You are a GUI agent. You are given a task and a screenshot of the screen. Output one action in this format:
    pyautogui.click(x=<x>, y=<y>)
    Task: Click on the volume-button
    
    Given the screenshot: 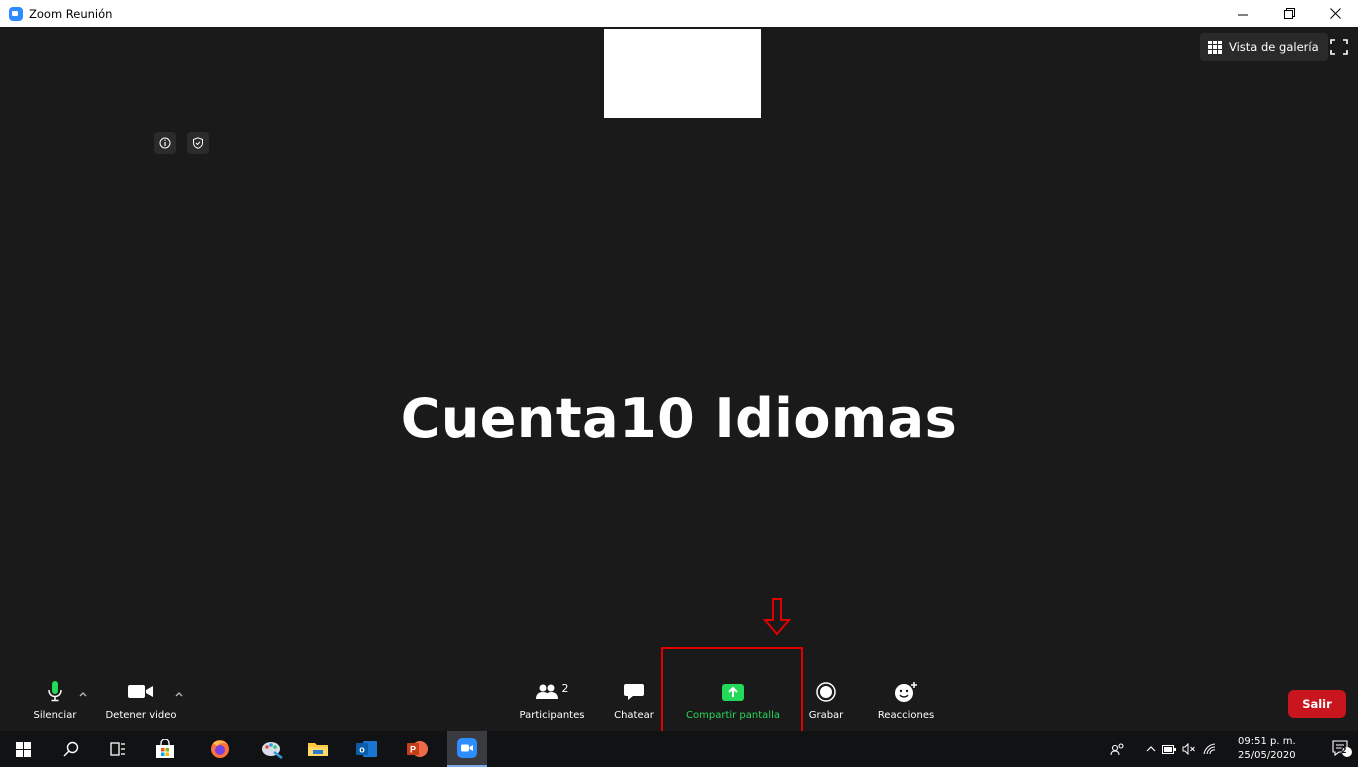 What is the action you would take?
    pyautogui.click(x=1189, y=749)
    